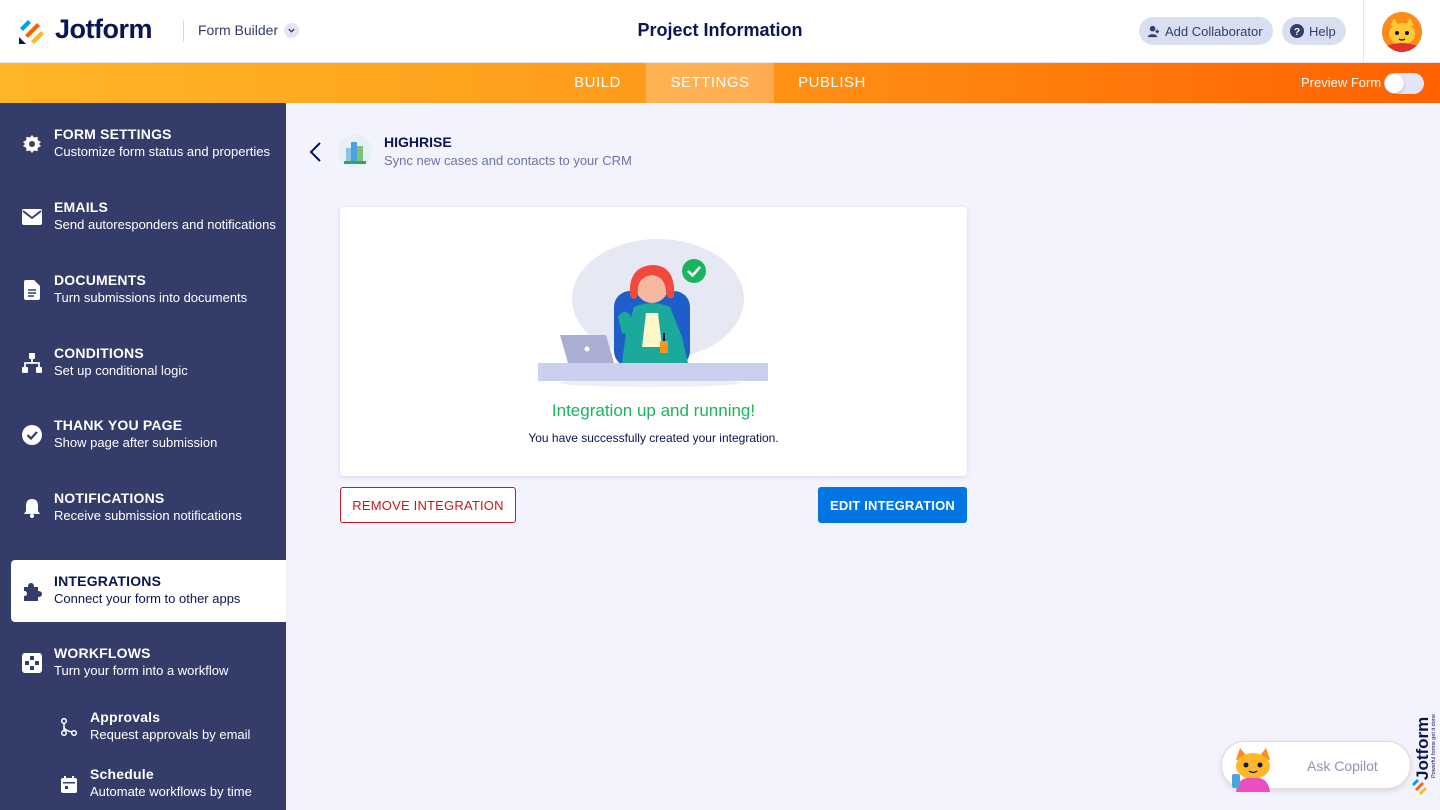  I want to click on sidebar-item-subtitle: Send autoresponders and notifications, so click(165, 224).